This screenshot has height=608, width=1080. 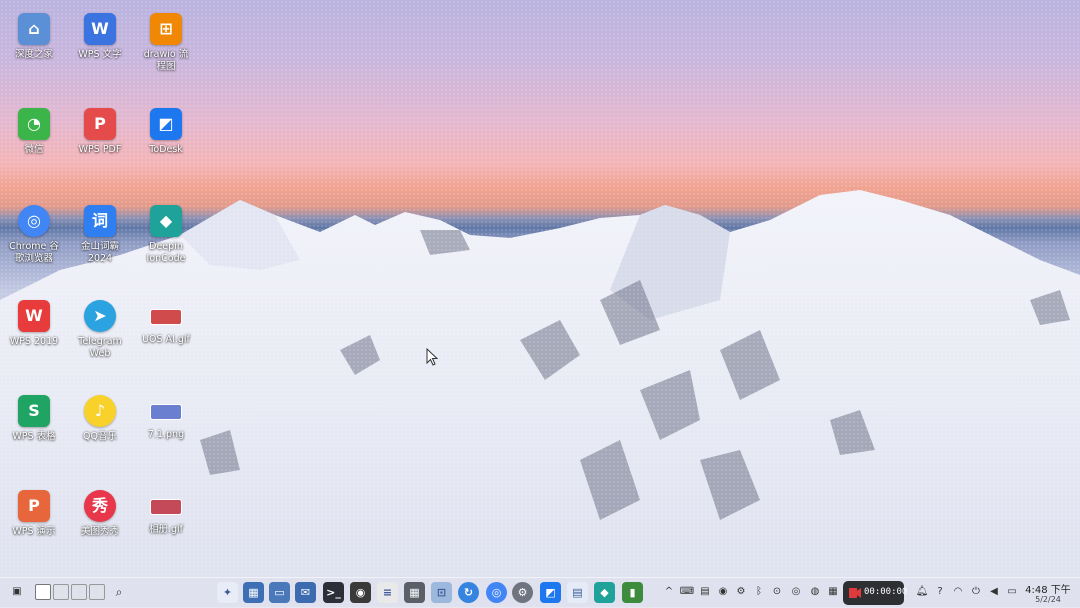 I want to click on desktop-icon-todesk: ◩ ToDesk, so click(x=166, y=132).